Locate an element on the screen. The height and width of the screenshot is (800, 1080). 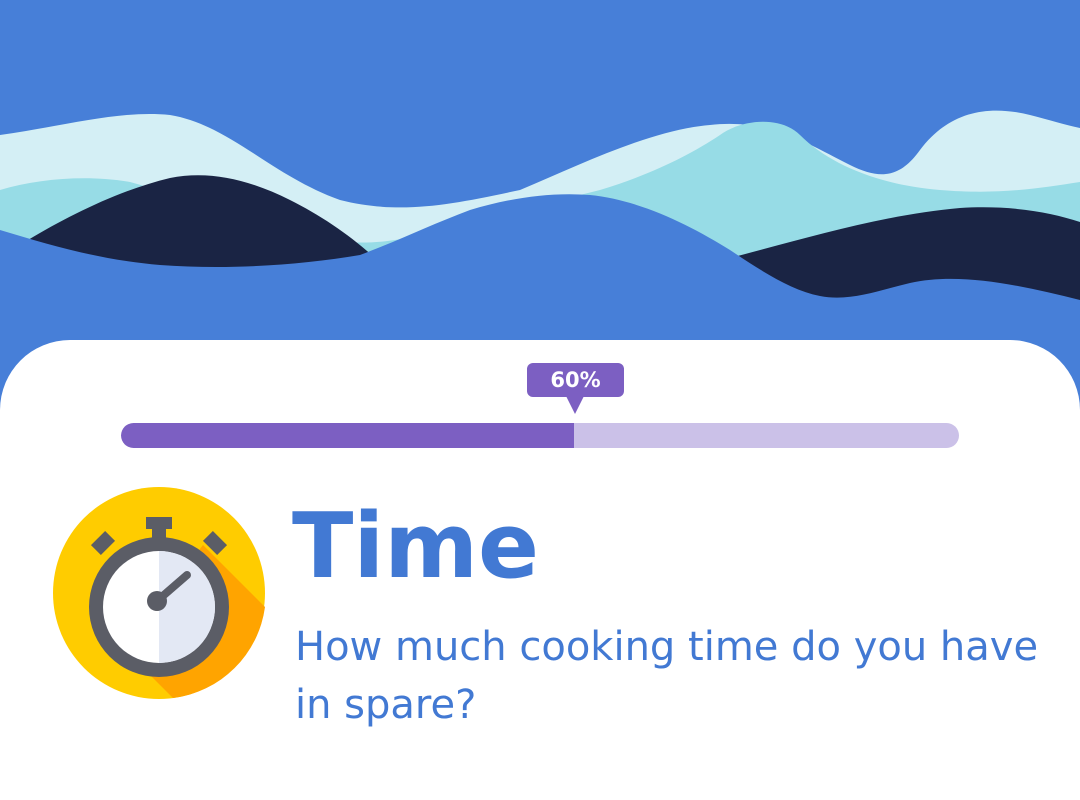
progress-percentage-badge: 60% is located at coordinates (575, 380).